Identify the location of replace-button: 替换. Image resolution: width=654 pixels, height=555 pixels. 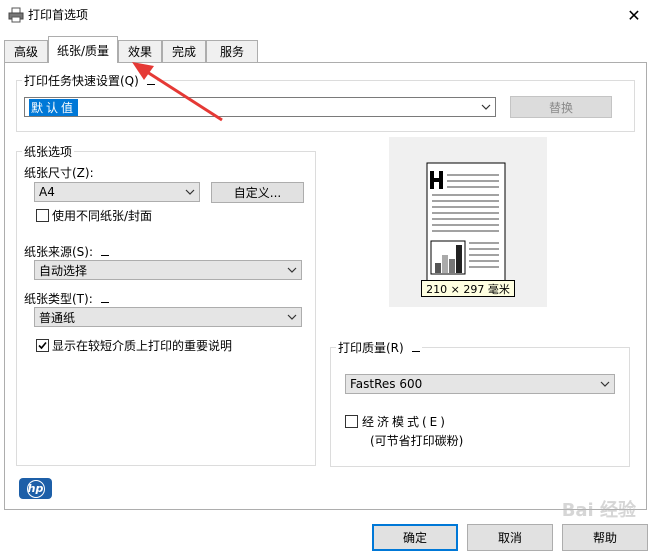
(561, 107).